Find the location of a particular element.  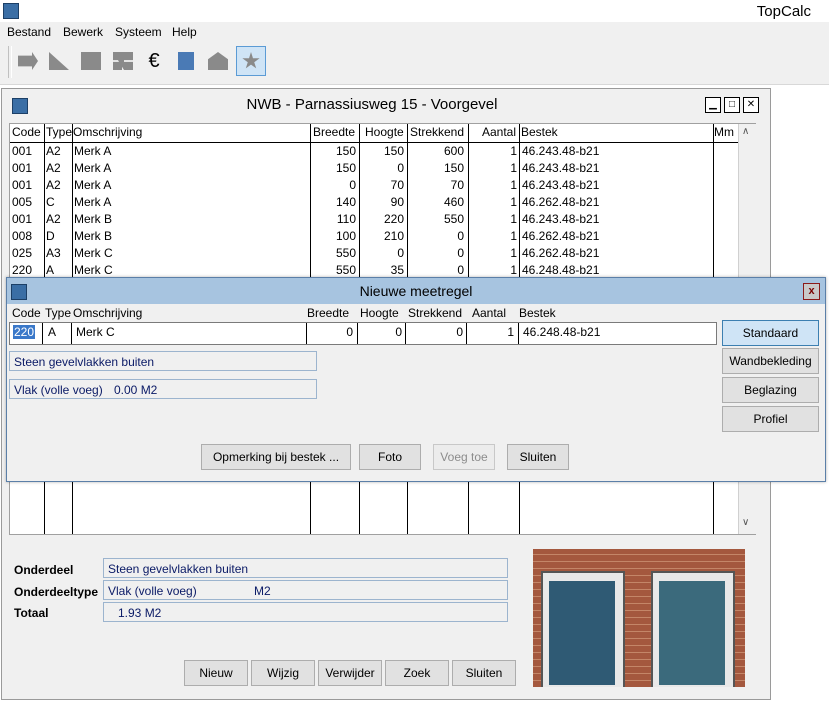

menu-help: Help is located at coordinates (184, 32).